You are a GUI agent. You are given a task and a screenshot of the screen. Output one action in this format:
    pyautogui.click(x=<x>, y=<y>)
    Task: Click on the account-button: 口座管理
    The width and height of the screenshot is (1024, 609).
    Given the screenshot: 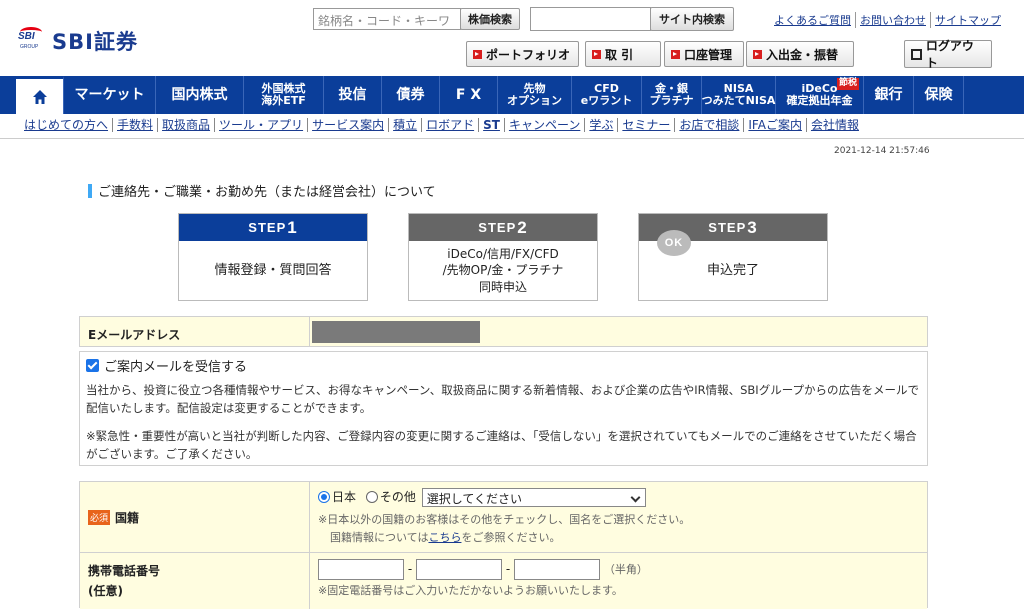 What is the action you would take?
    pyautogui.click(x=704, y=54)
    